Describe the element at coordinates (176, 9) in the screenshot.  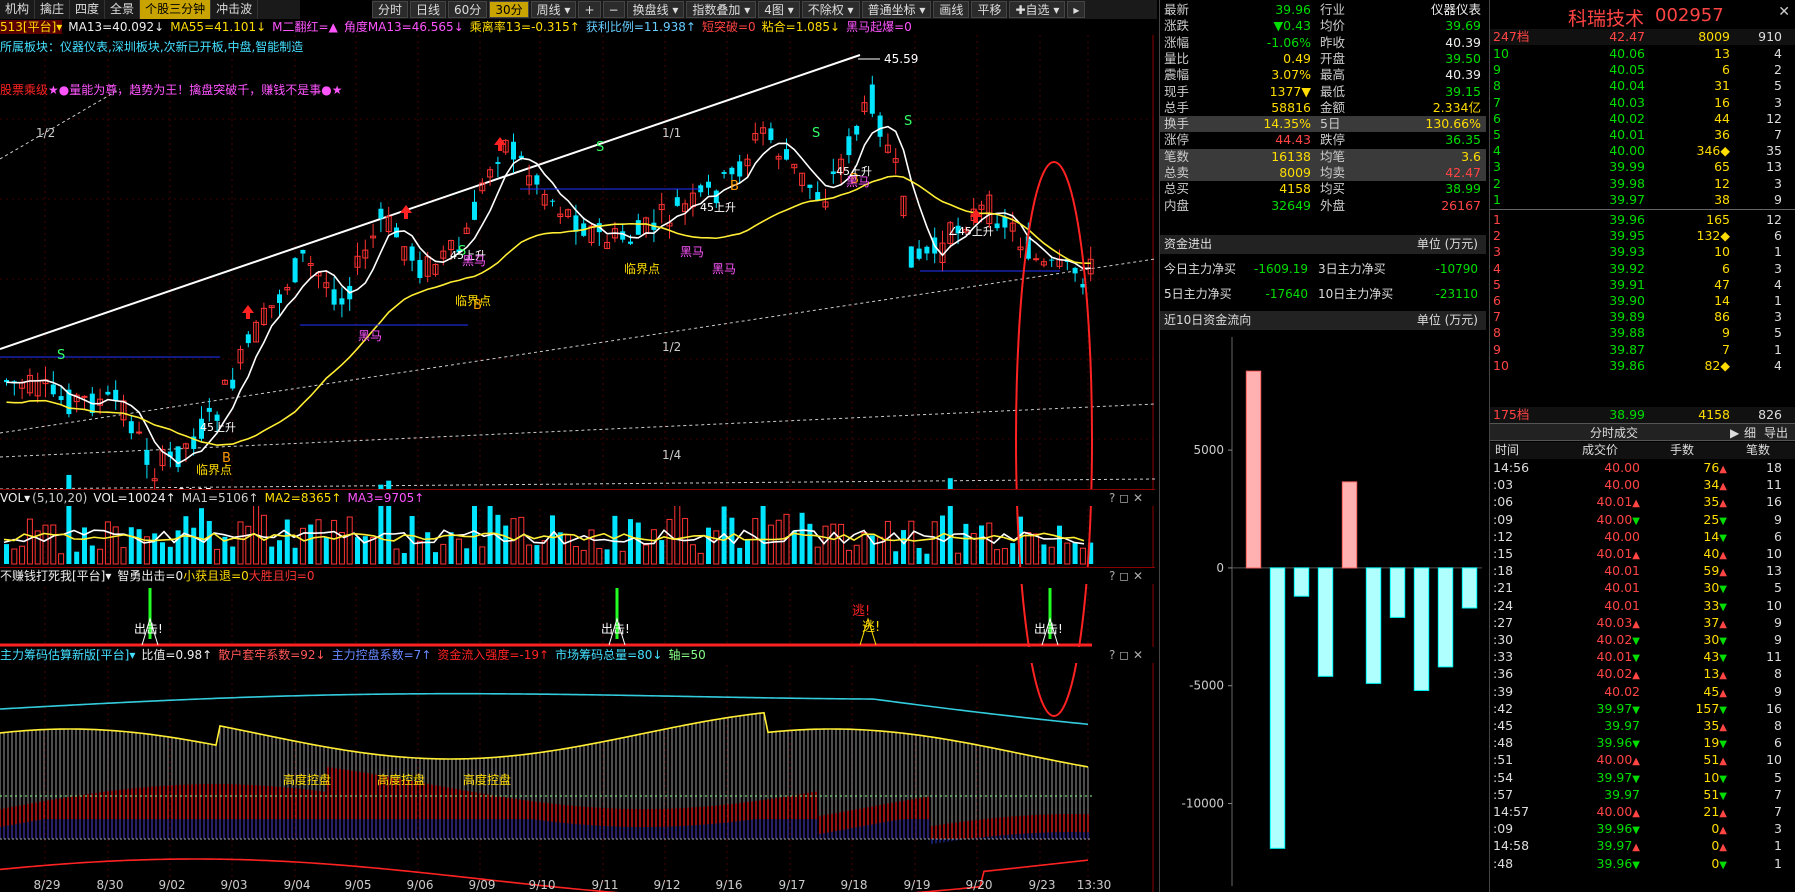
I see `toolbar-left-item: 个股三分钟` at that location.